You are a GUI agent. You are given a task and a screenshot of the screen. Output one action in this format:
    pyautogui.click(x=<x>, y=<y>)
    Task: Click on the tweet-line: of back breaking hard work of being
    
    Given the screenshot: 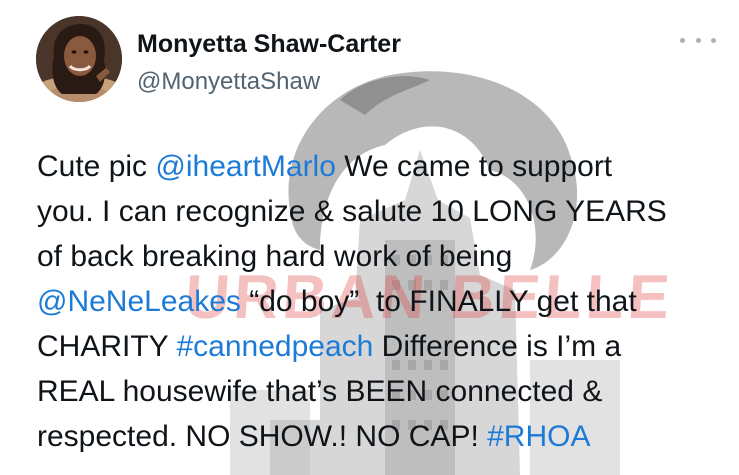 What is the action you would take?
    pyautogui.click(x=382, y=256)
    